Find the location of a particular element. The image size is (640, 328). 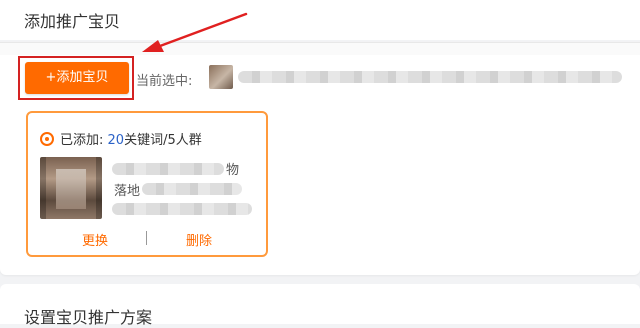

keyword-count: 20 is located at coordinates (116, 140).